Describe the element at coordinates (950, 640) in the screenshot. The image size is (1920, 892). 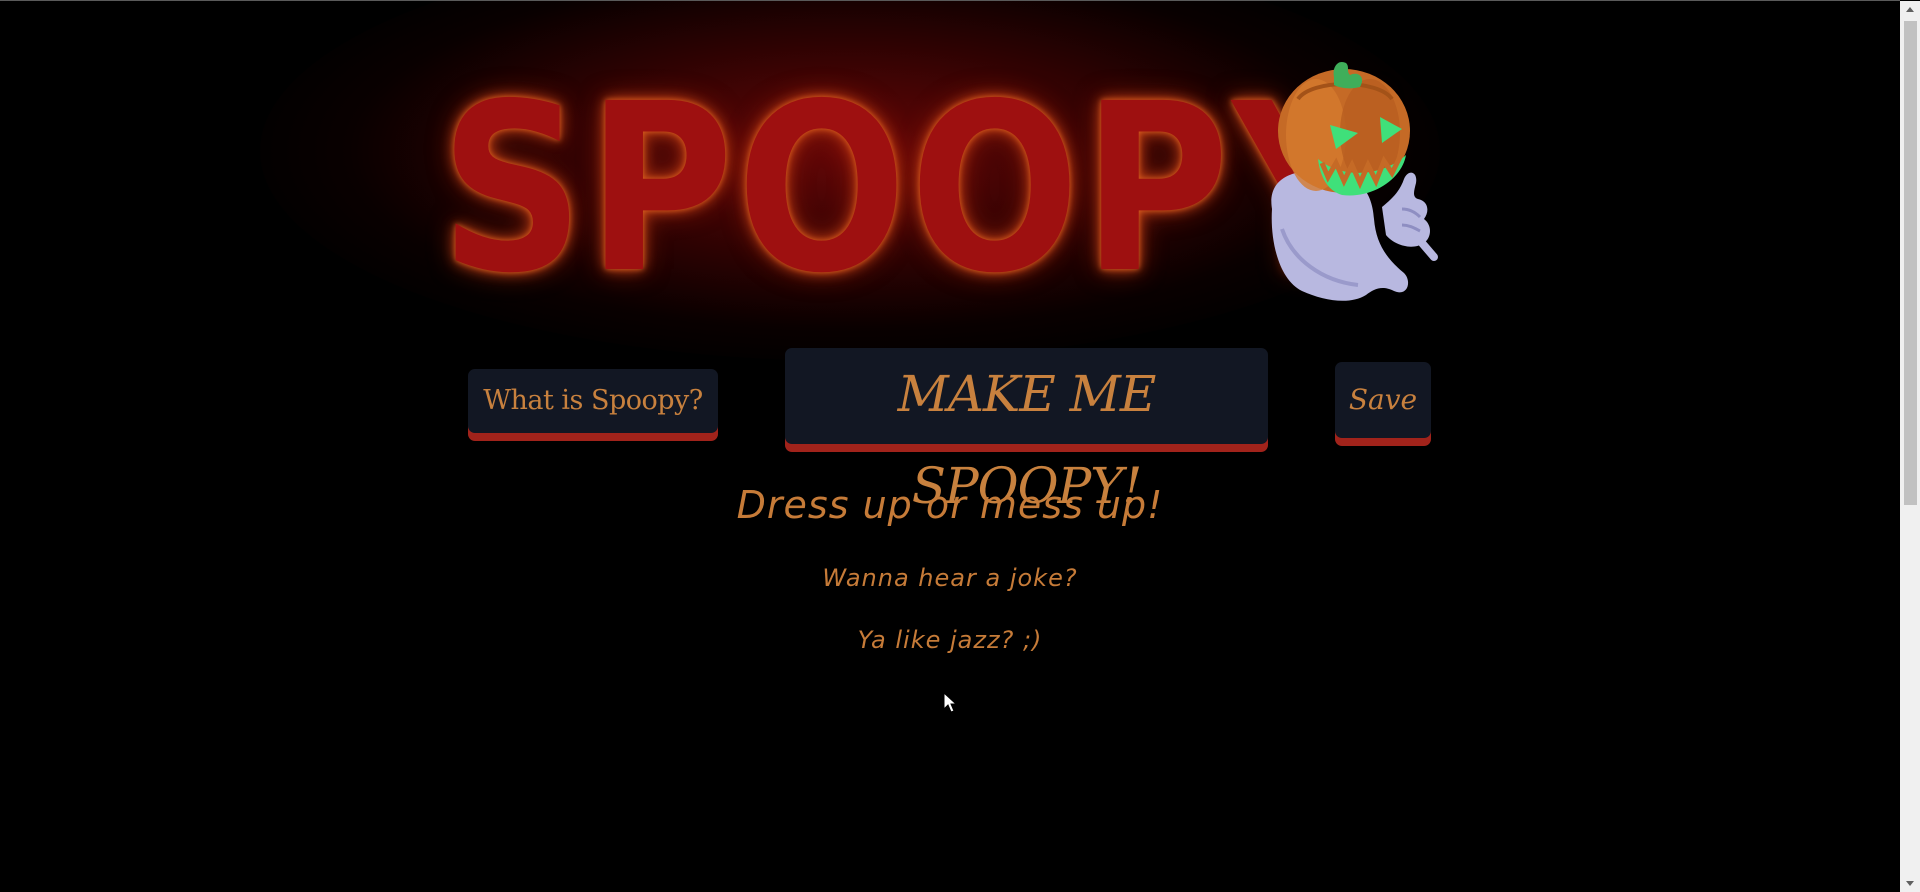
I see `joke-line-2: Ya like jazz? ;)` at that location.